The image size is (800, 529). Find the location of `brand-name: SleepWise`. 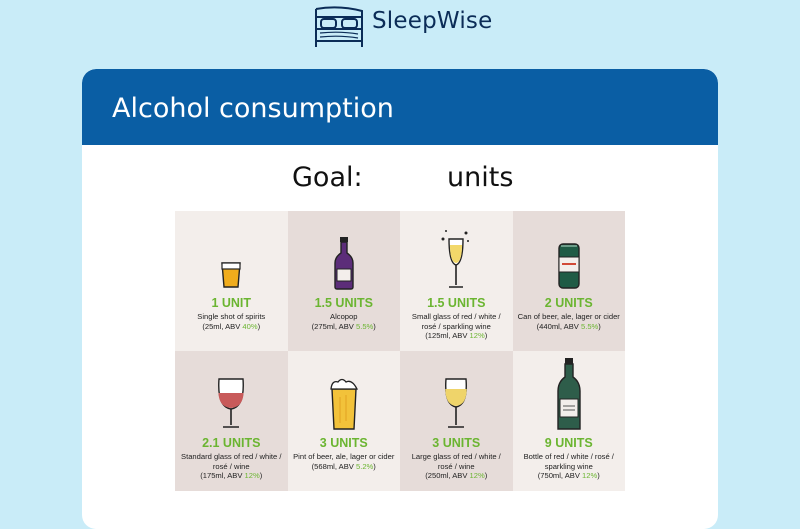

brand-name: SleepWise is located at coordinates (432, 21).